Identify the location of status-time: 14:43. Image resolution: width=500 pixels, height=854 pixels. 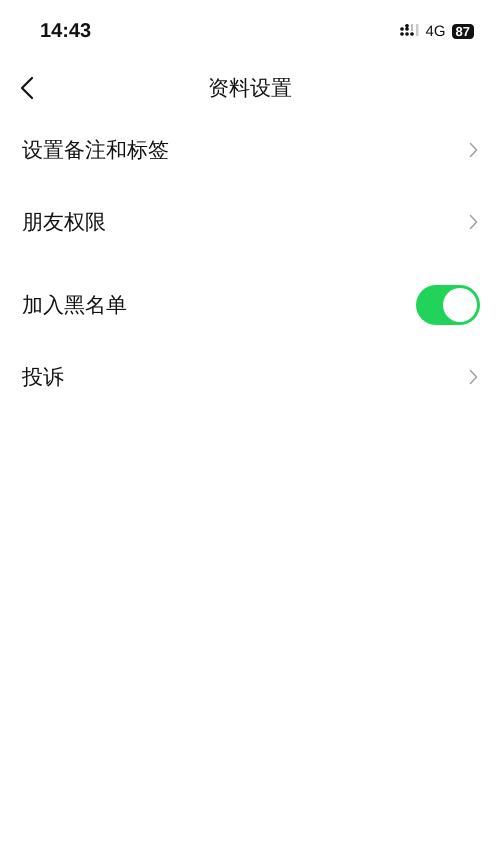
(66, 31).